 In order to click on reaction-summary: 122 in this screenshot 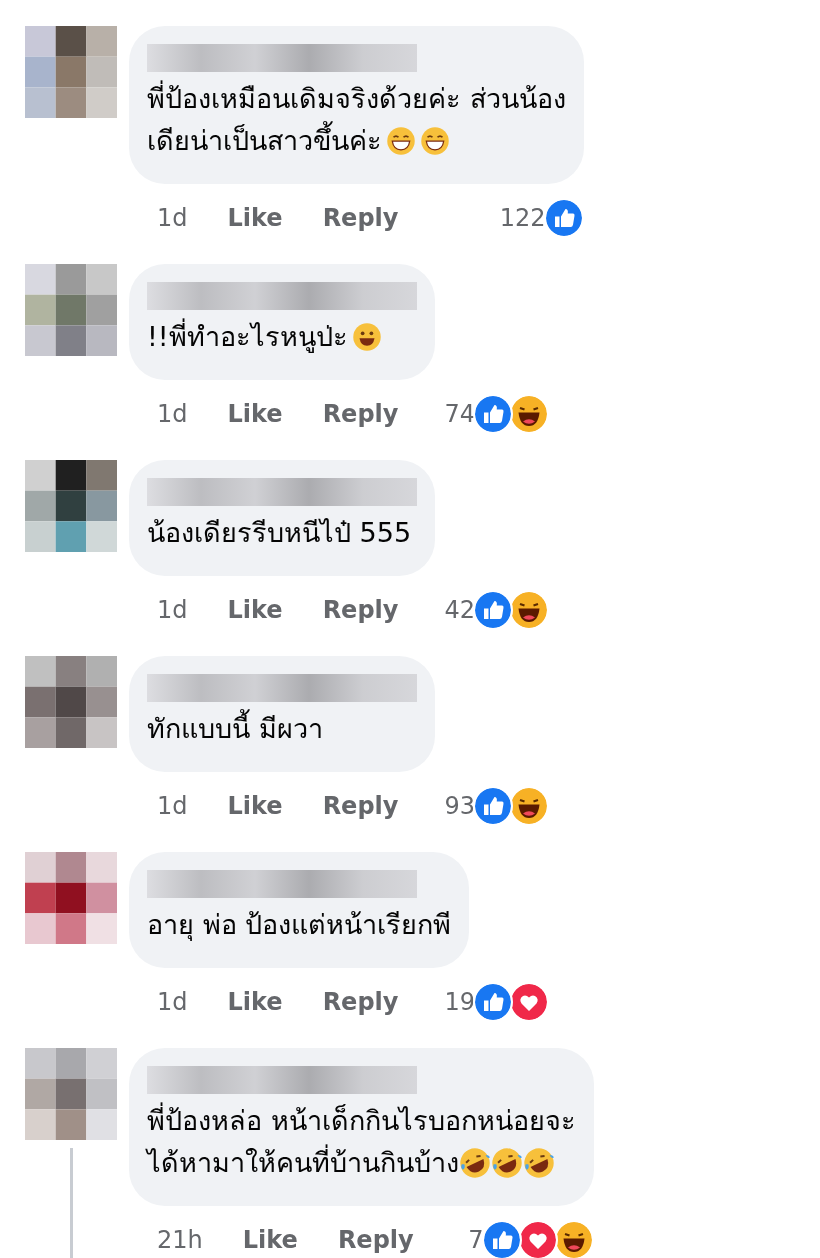, I will do `click(518, 218)`.